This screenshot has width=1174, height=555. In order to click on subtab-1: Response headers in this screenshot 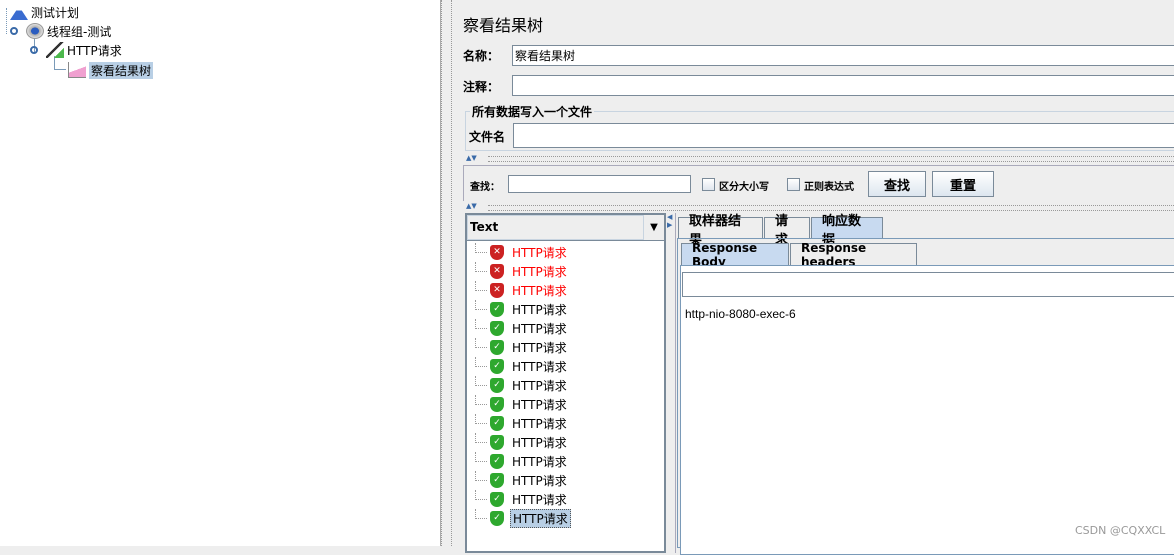, I will do `click(853, 255)`.